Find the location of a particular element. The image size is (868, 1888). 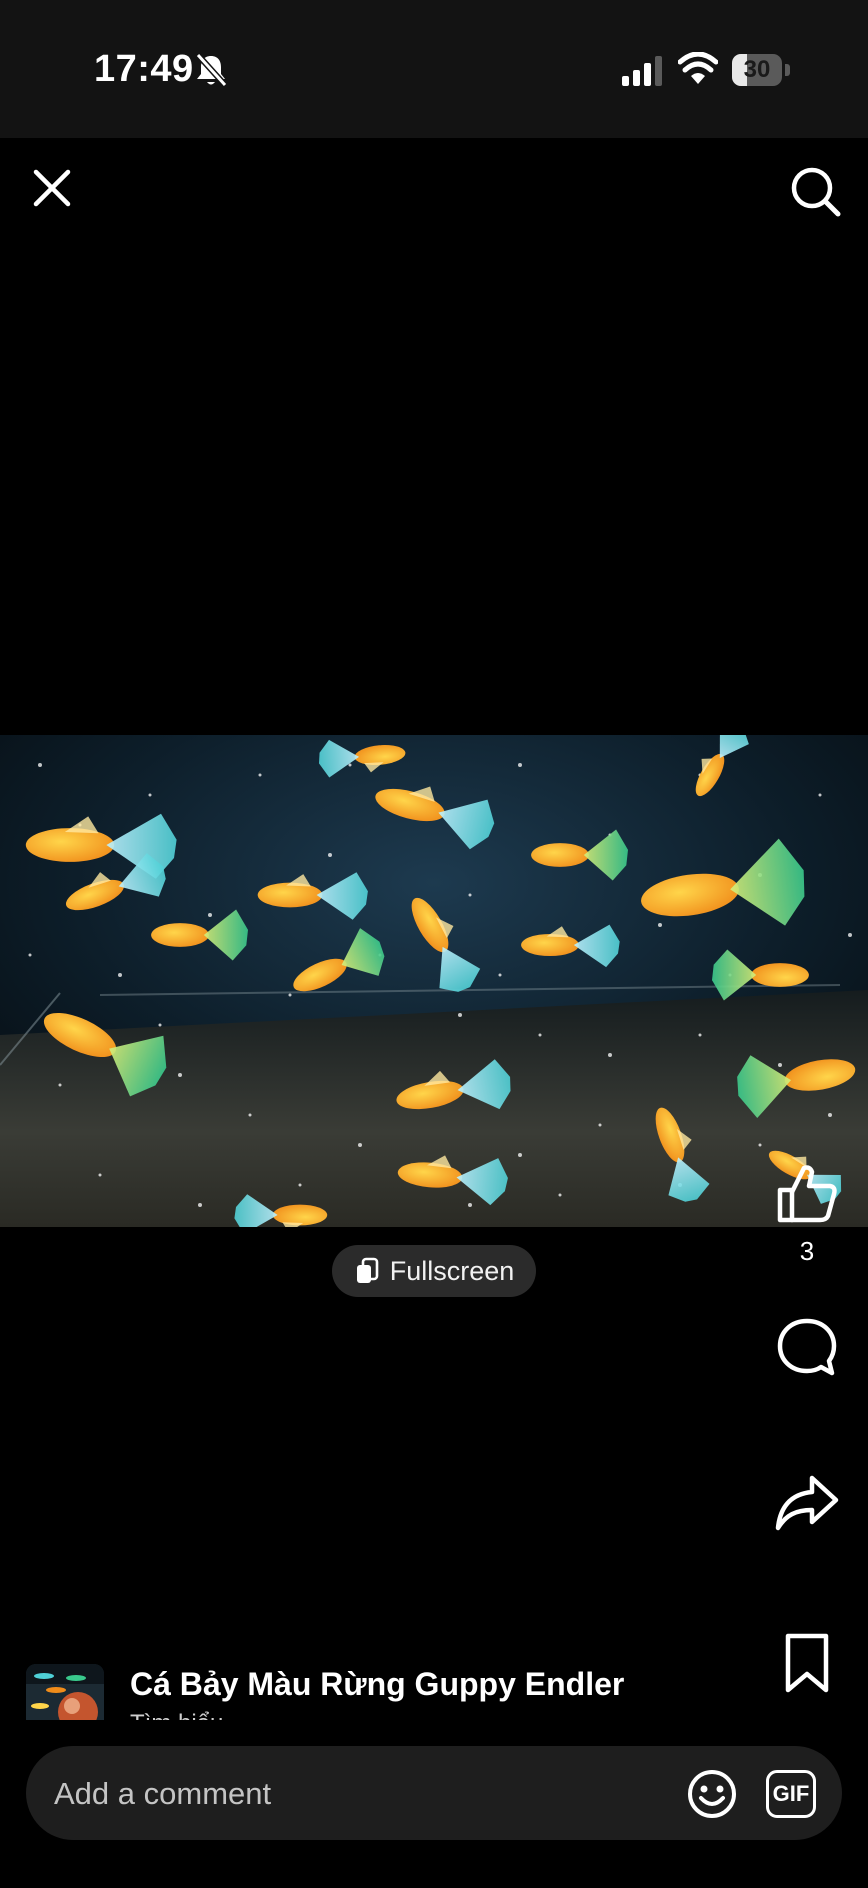

thumbs-up-icon is located at coordinates (807, 1194).